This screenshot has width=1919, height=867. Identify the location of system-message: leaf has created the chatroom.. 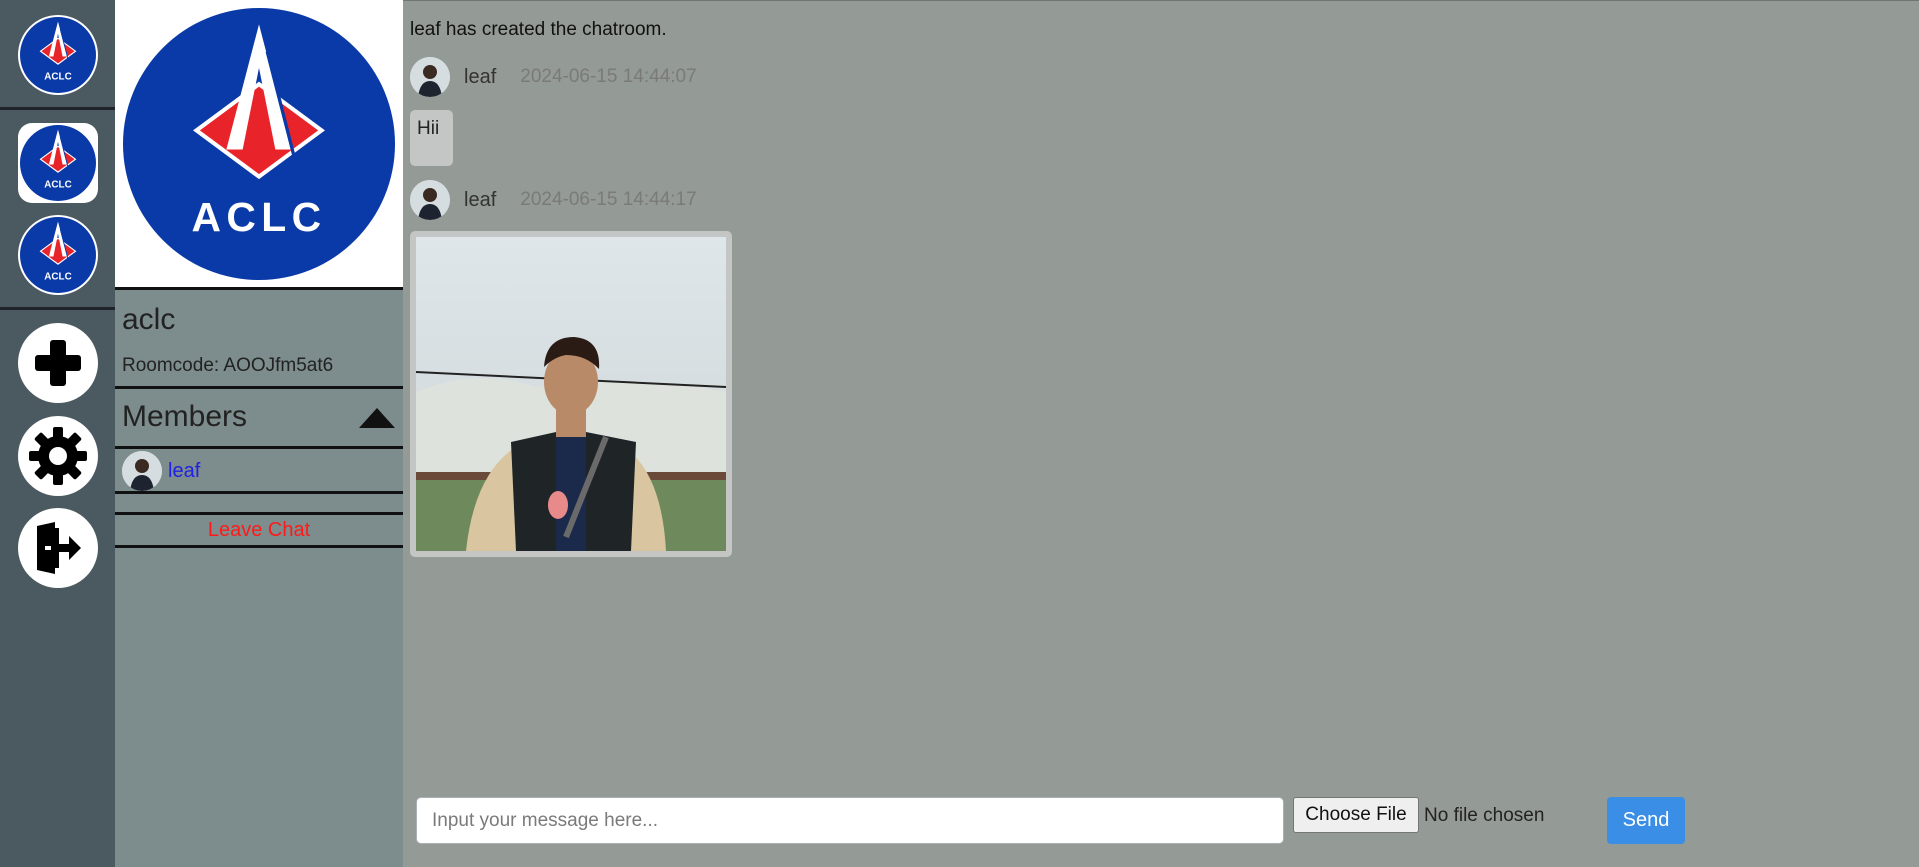
(538, 29).